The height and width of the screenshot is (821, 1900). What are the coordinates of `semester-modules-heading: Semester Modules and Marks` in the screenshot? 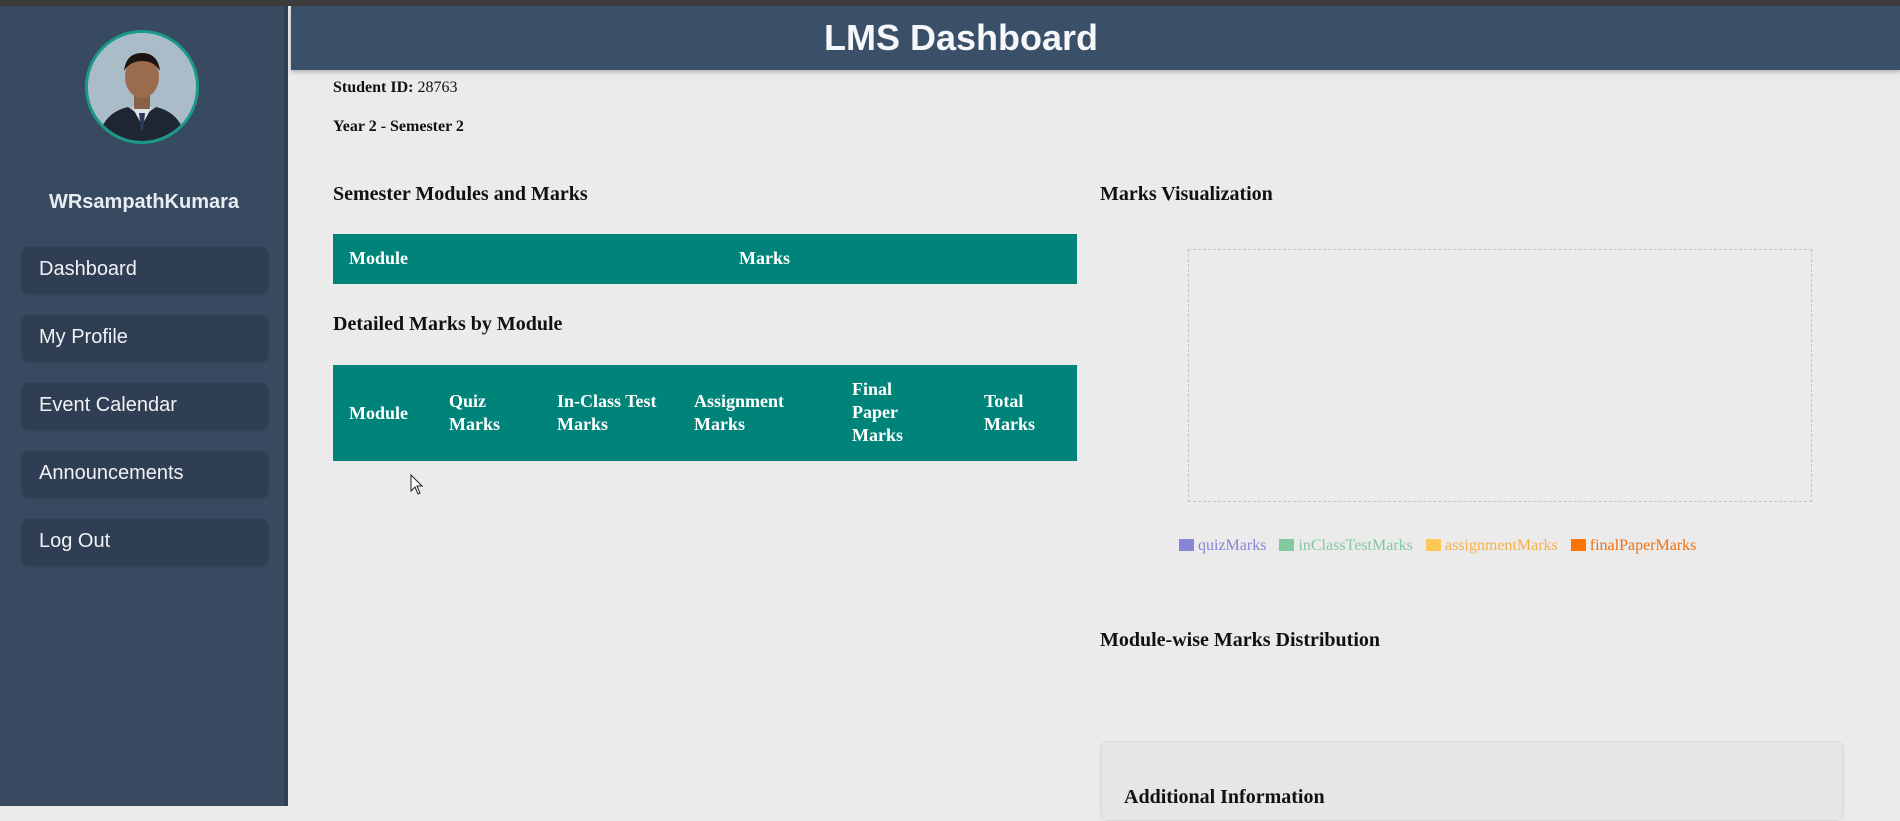 It's located at (460, 194).